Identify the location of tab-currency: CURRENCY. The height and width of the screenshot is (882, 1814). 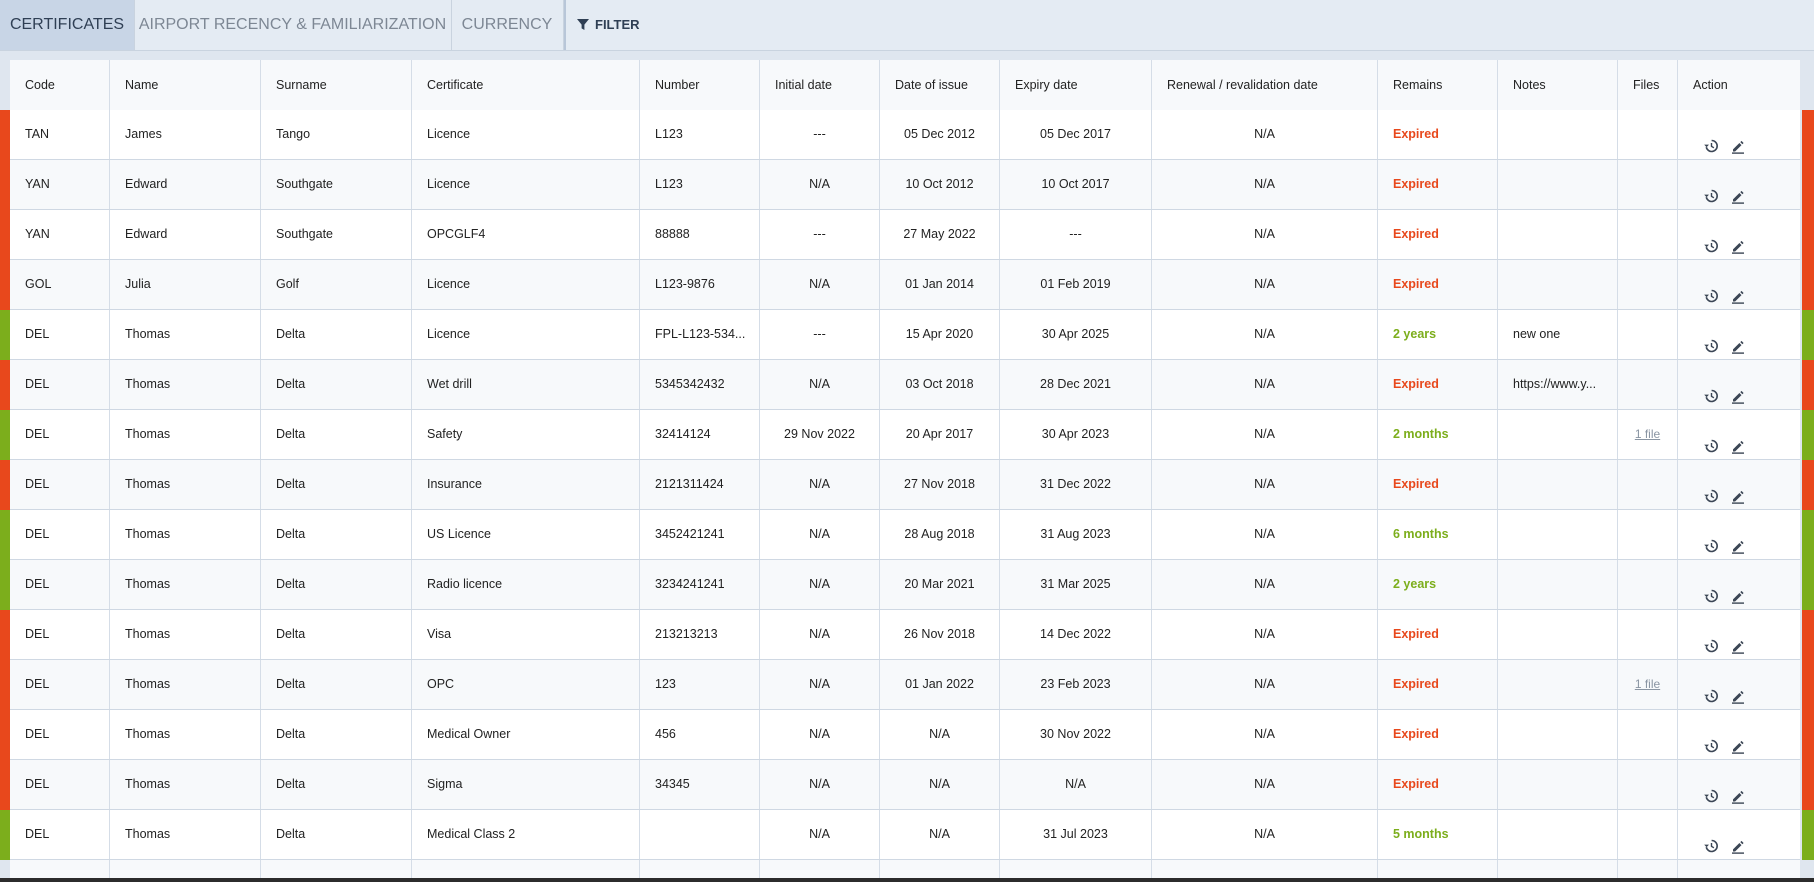
(507, 25).